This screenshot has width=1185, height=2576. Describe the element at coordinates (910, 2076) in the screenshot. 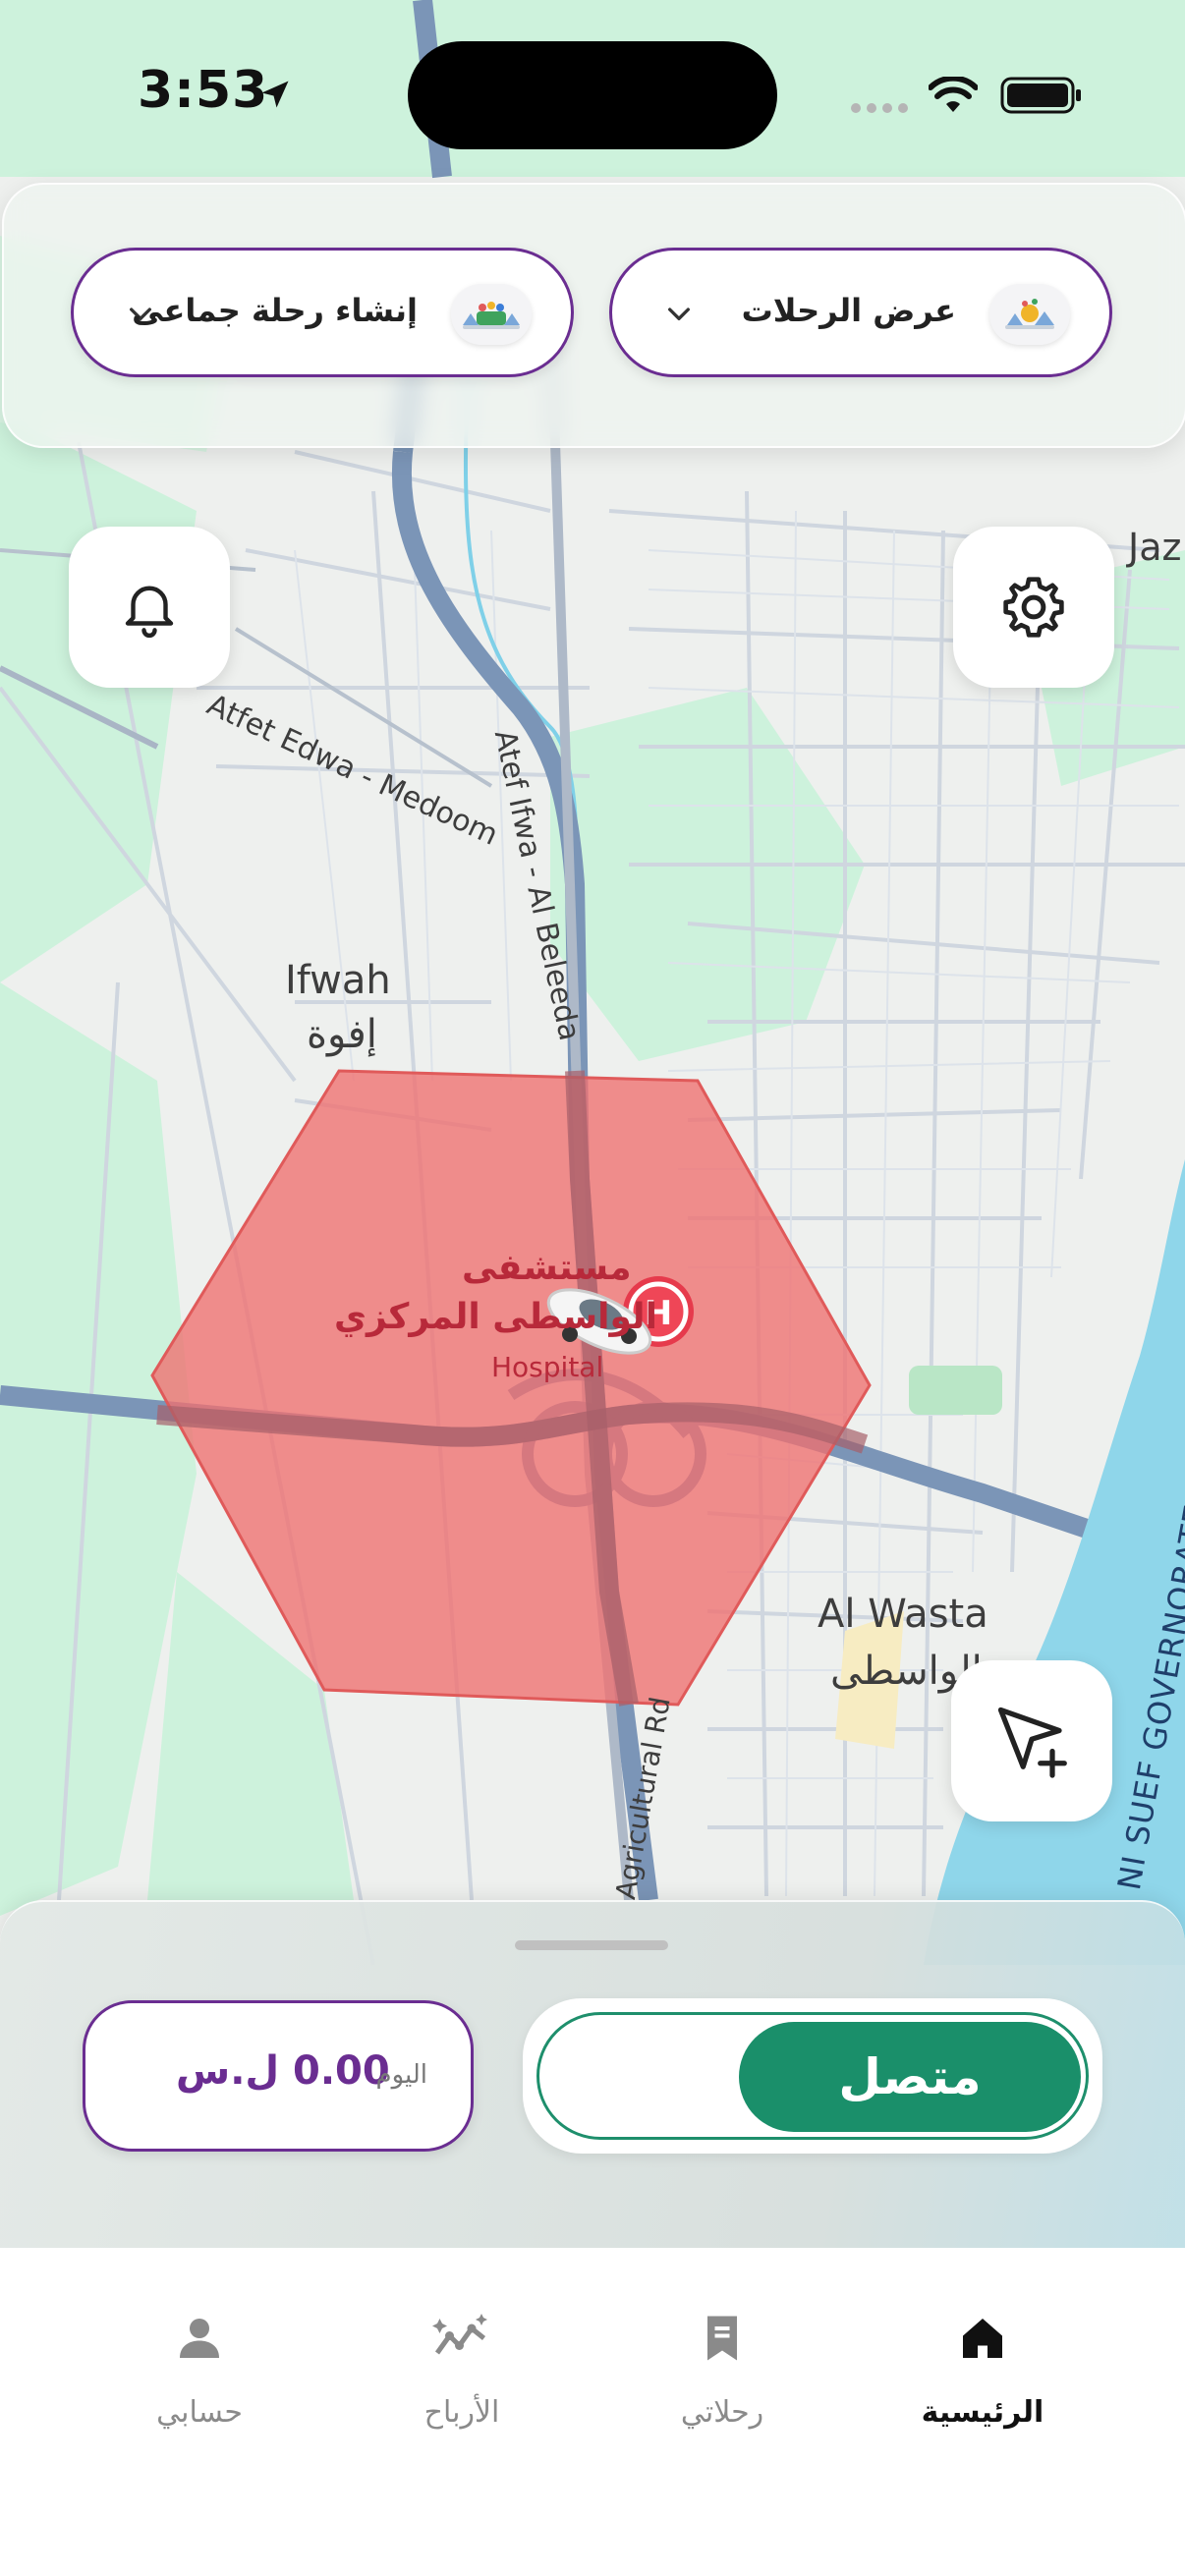

I see `online-status-label: متصل` at that location.